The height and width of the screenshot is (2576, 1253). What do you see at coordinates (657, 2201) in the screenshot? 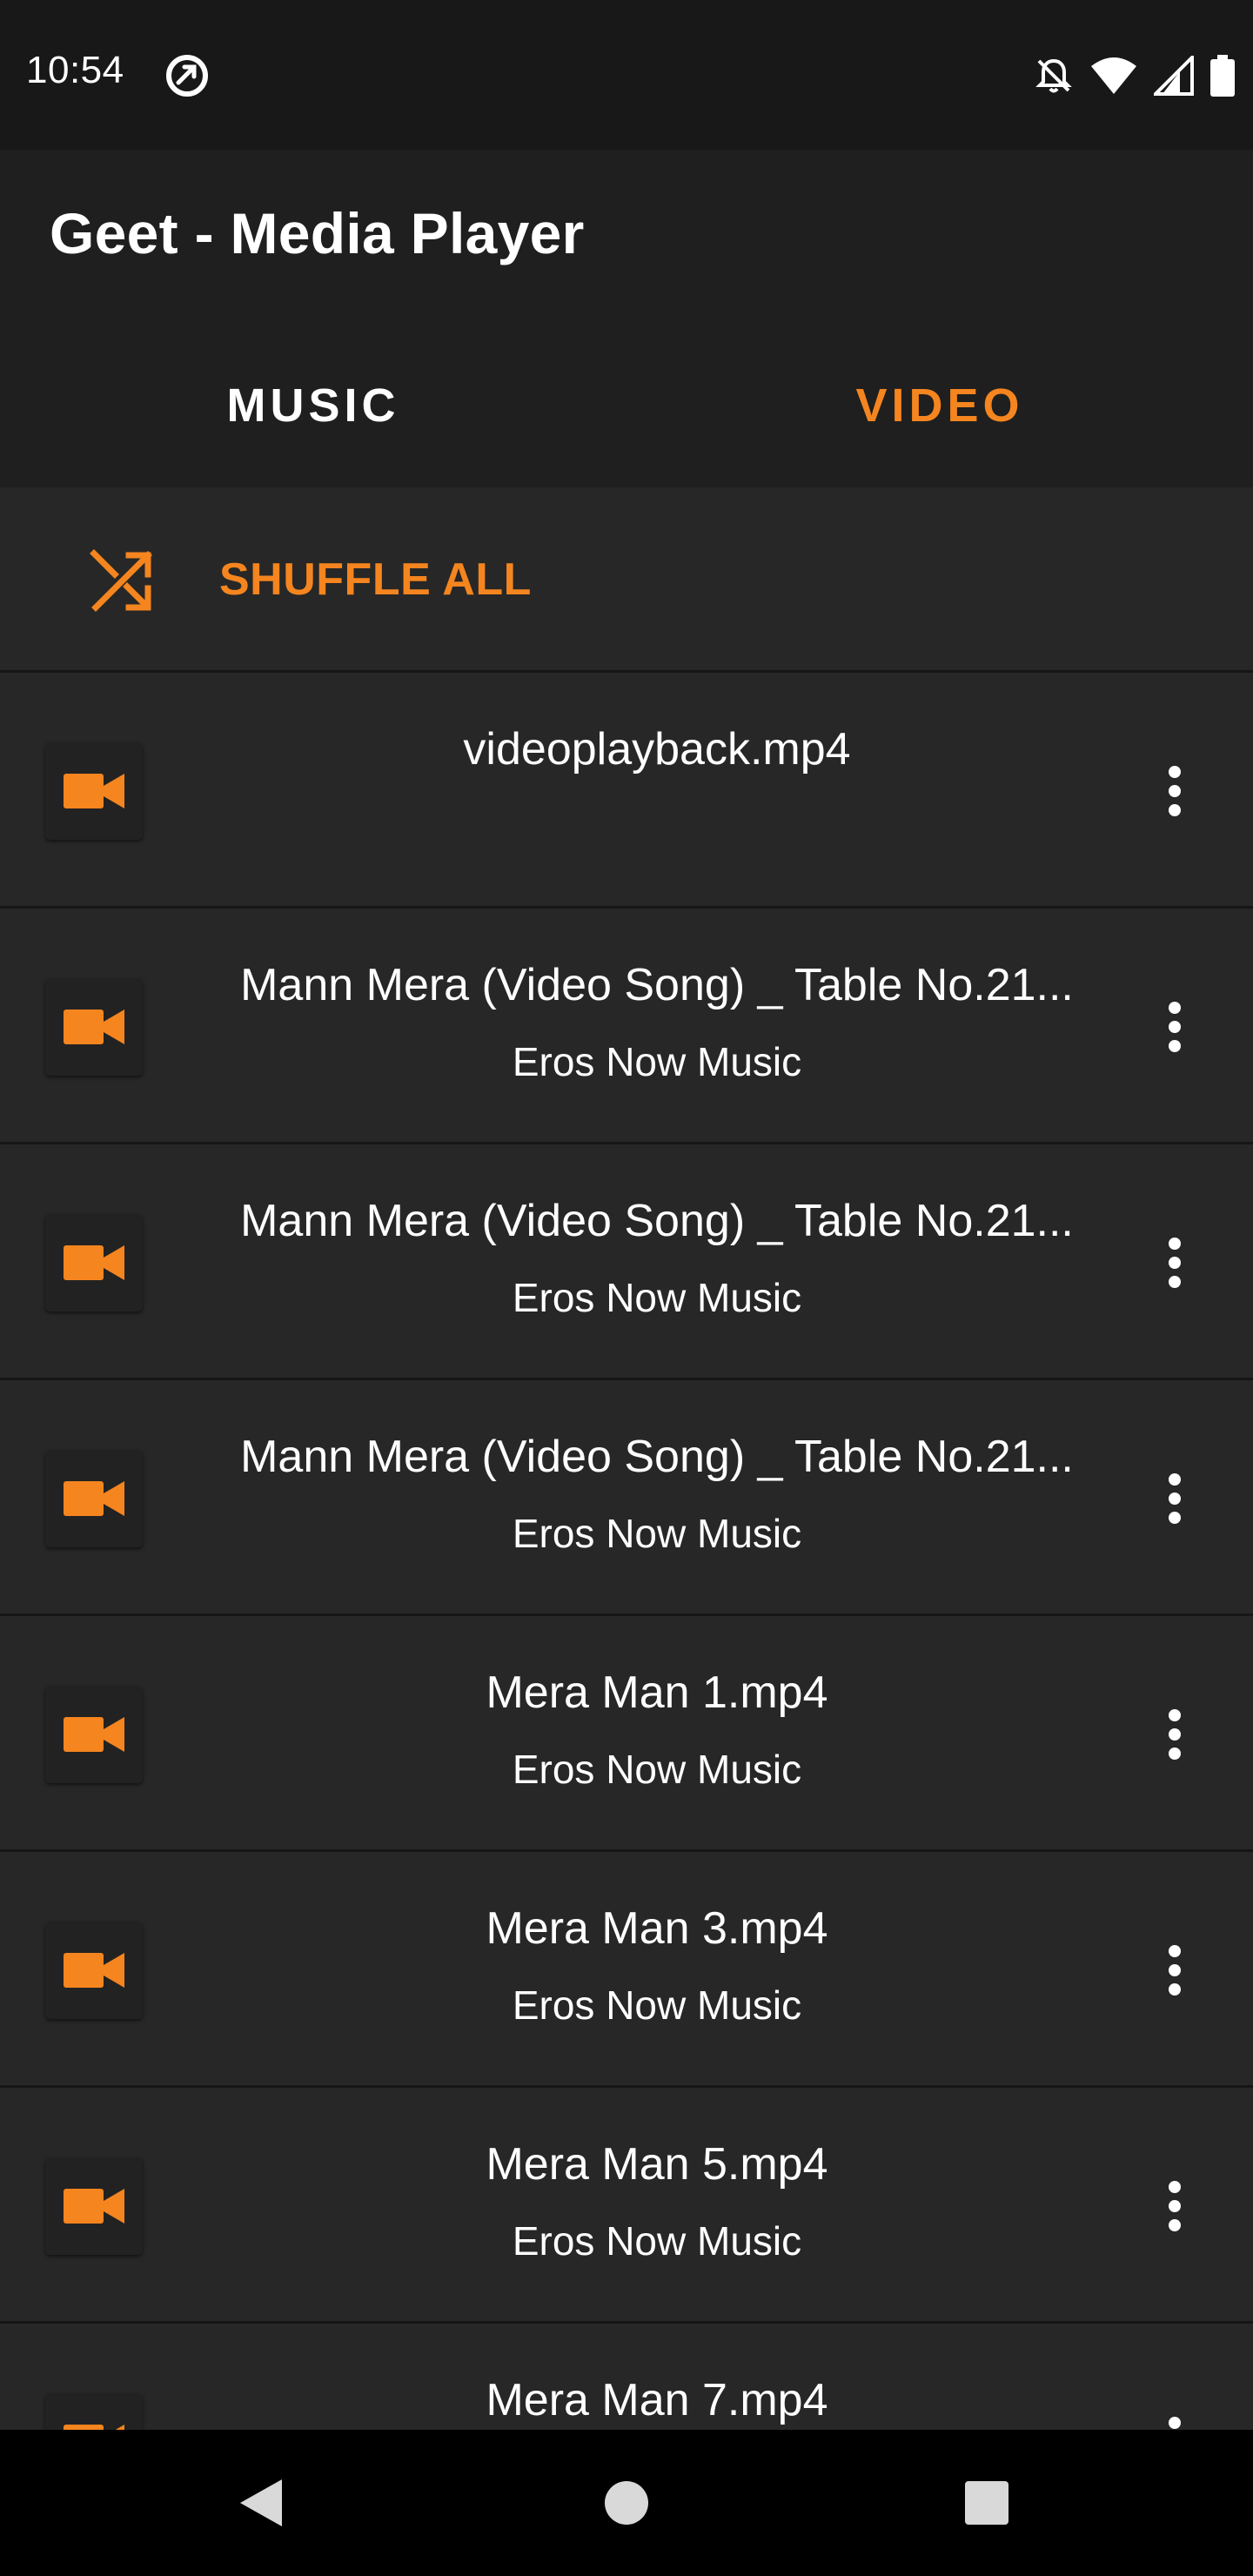
I see `list-item-text: Mera Man 5.mp4 Eros Now Music` at bounding box center [657, 2201].